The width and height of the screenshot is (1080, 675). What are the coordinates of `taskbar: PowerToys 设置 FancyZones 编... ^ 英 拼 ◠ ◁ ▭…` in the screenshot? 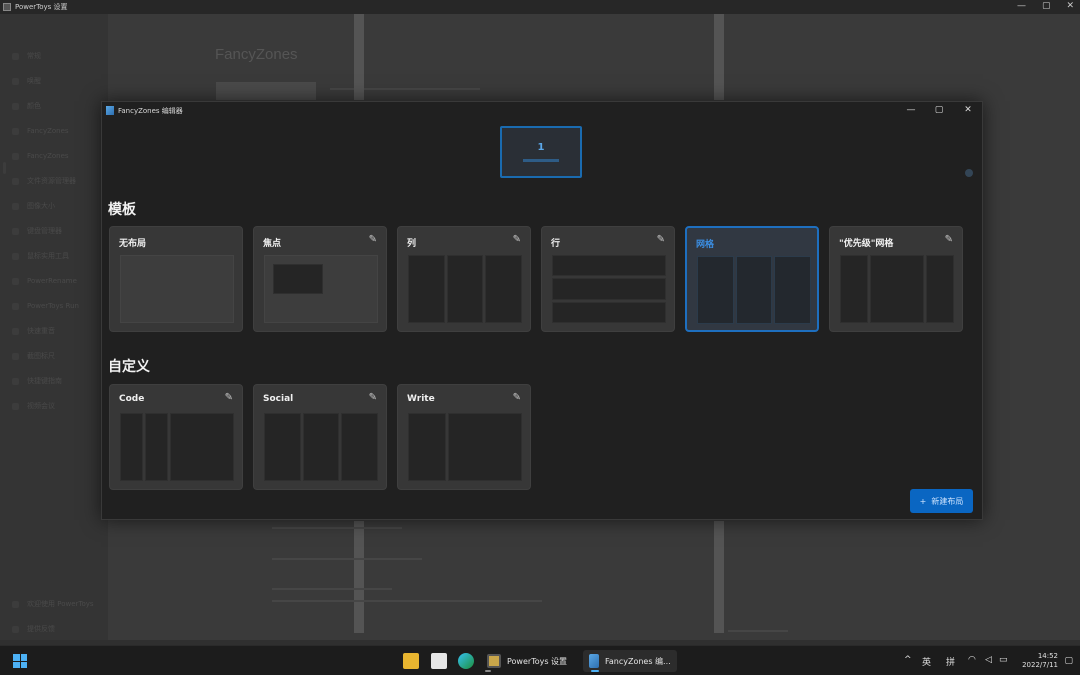 It's located at (540, 660).